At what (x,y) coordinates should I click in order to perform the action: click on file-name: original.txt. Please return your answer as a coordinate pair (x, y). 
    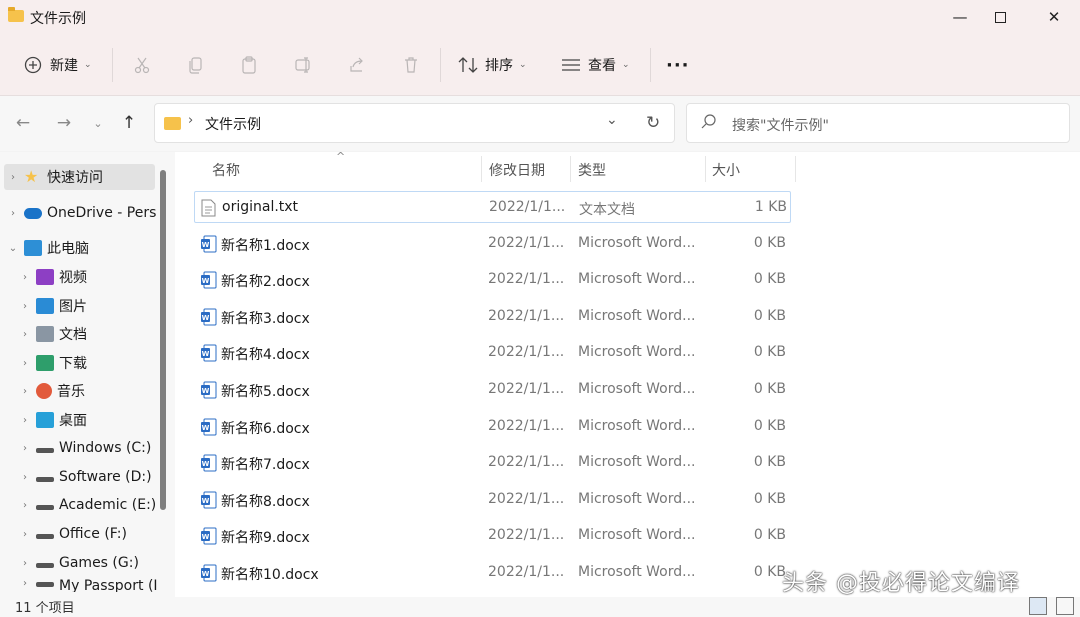
    Looking at the image, I should click on (260, 207).